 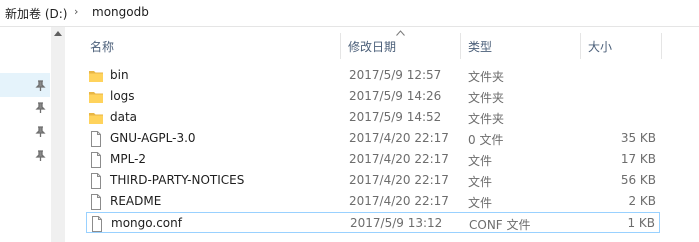 What do you see at coordinates (120, 12) in the screenshot?
I see `breadcrumb-folder: mongodb` at bounding box center [120, 12].